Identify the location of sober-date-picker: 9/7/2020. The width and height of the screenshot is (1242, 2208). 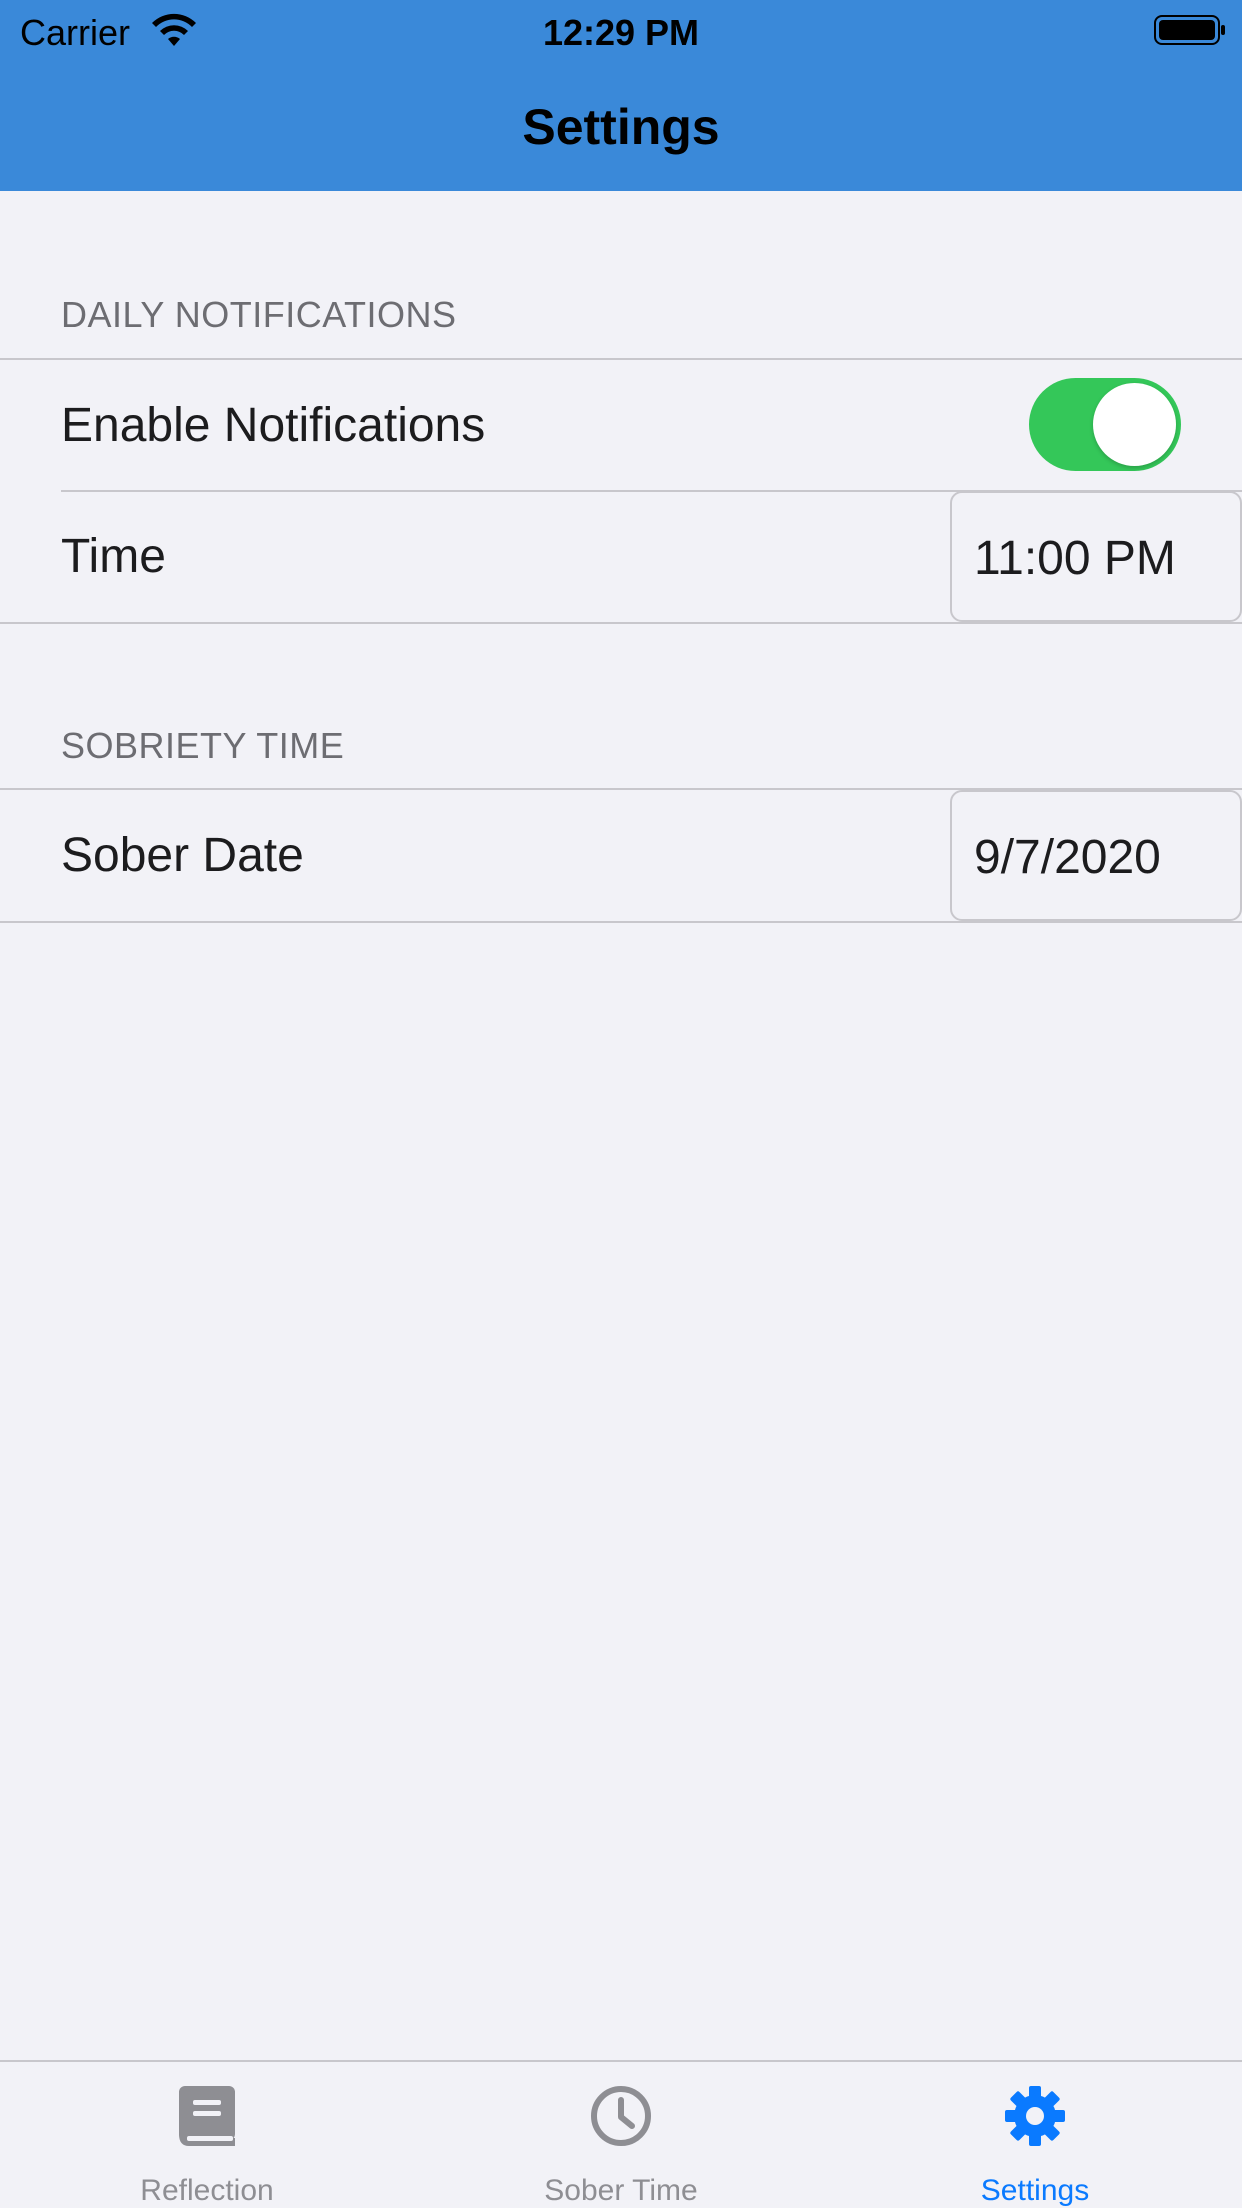
(1096, 855).